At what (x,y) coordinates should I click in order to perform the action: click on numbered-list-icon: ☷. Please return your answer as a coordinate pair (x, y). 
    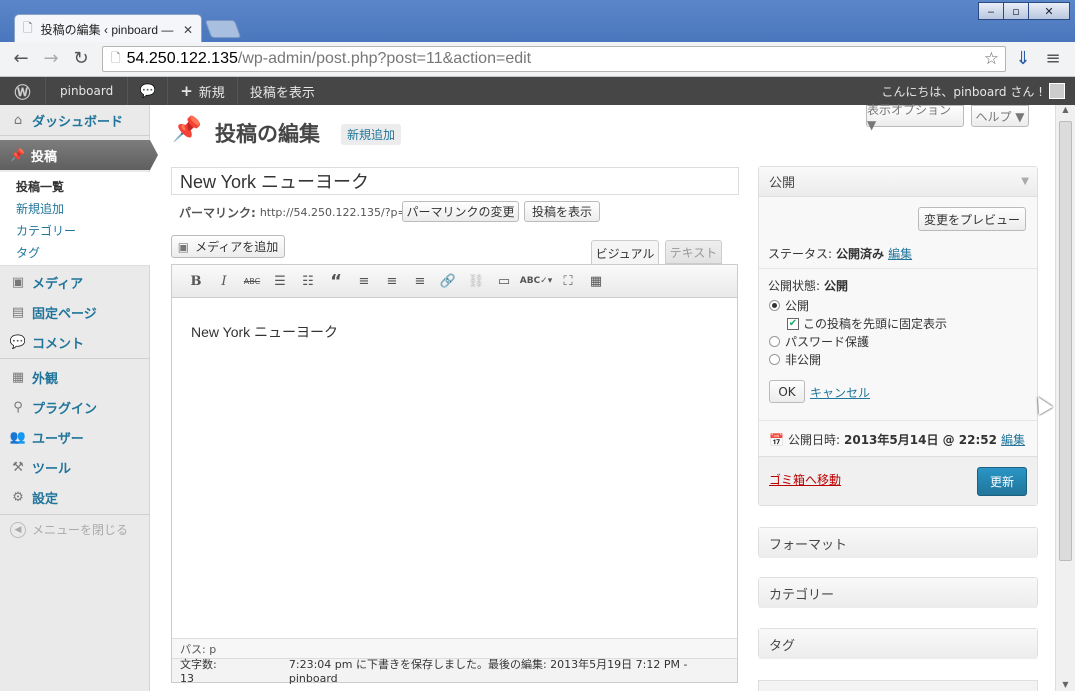
    Looking at the image, I should click on (308, 281).